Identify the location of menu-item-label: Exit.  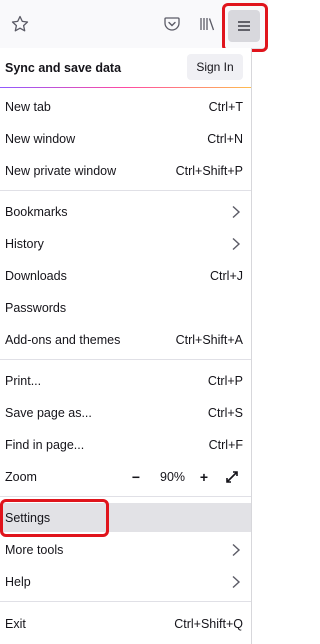
(15, 624).